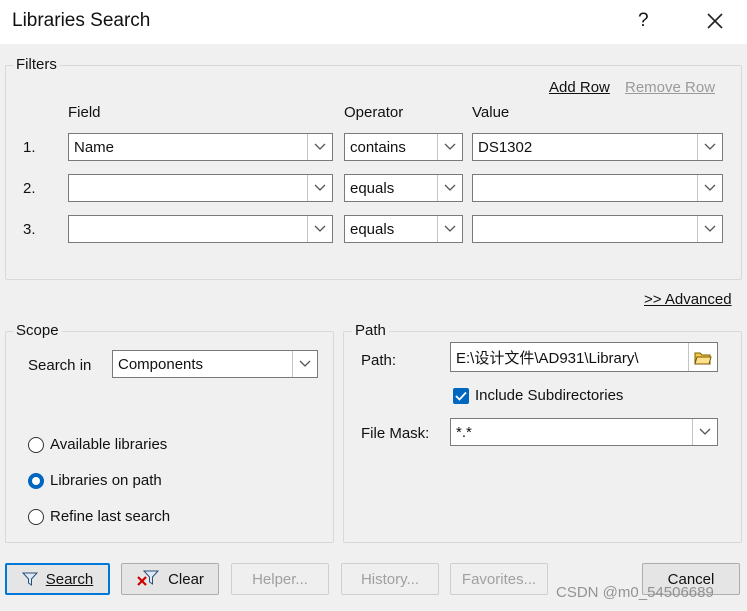 Image resolution: width=747 pixels, height=611 pixels. I want to click on search-in-combo: Components, so click(215, 364).